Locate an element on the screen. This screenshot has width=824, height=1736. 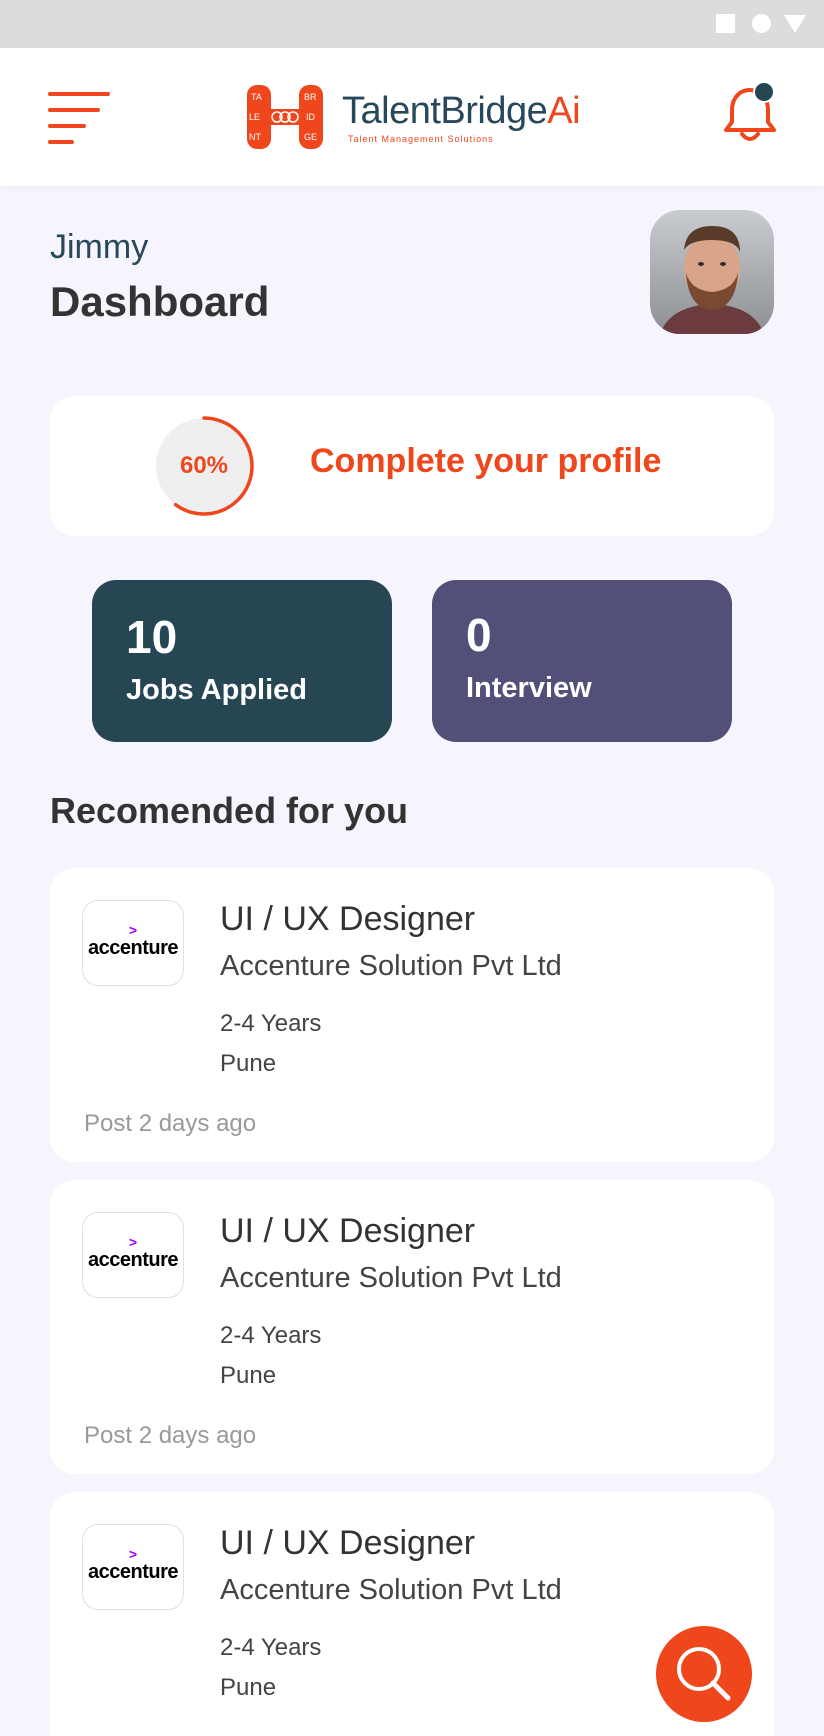
avatar-photo is located at coordinates (712, 272).